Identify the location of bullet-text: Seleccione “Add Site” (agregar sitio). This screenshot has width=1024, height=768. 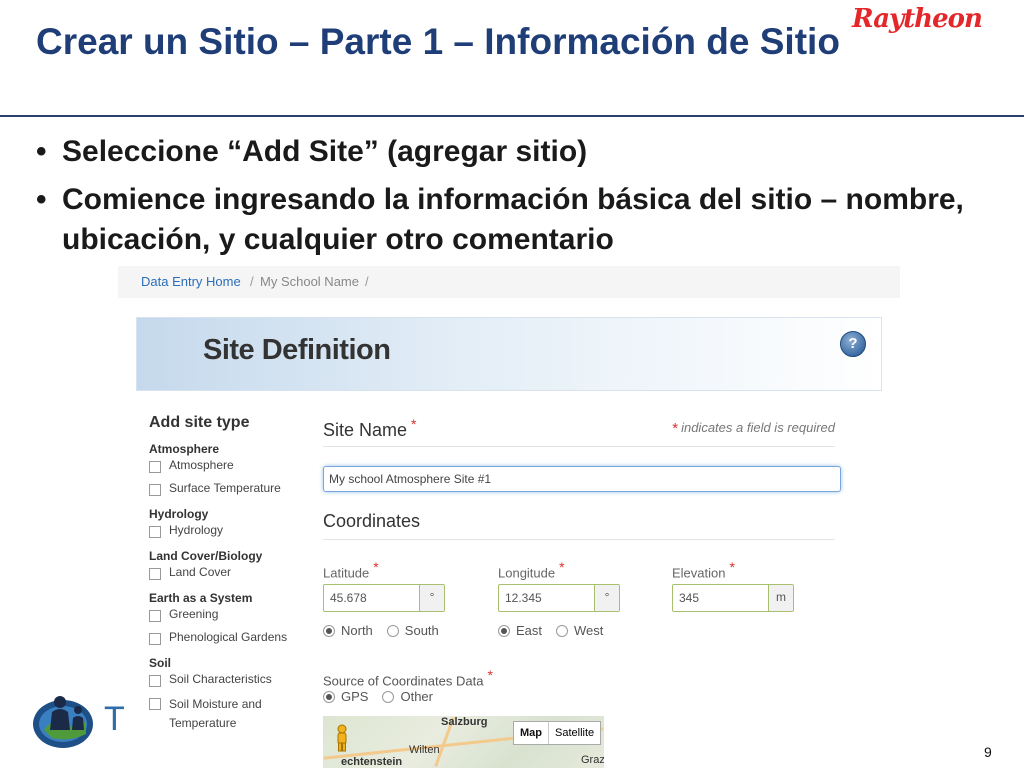
(325, 151).